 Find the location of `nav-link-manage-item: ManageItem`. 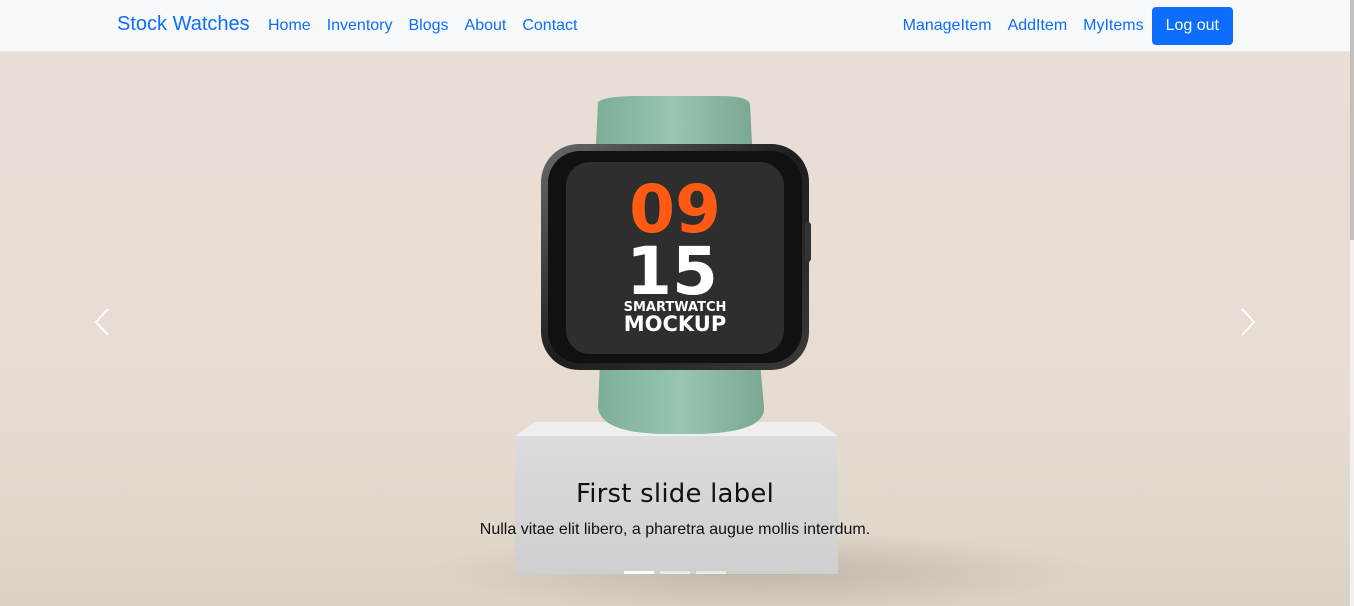

nav-link-manage-item: ManageItem is located at coordinates (947, 26).